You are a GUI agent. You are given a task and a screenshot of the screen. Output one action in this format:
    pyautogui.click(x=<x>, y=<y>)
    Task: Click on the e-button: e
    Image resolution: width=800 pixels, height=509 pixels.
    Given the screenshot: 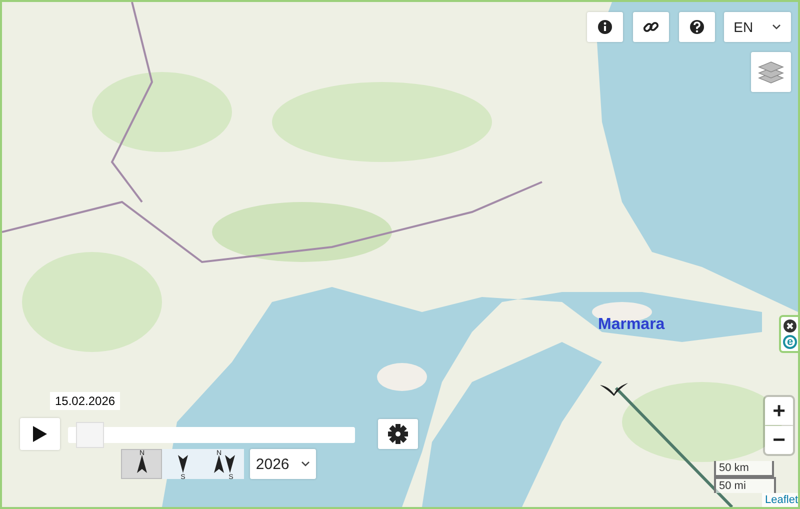 What is the action you would take?
    pyautogui.click(x=790, y=342)
    